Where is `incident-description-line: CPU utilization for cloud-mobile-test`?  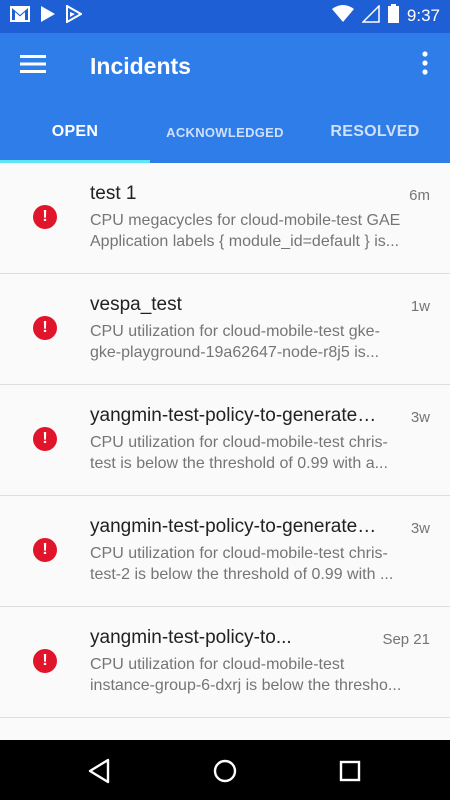
incident-description-line: CPU utilization for cloud-mobile-test is located at coordinates (217, 664).